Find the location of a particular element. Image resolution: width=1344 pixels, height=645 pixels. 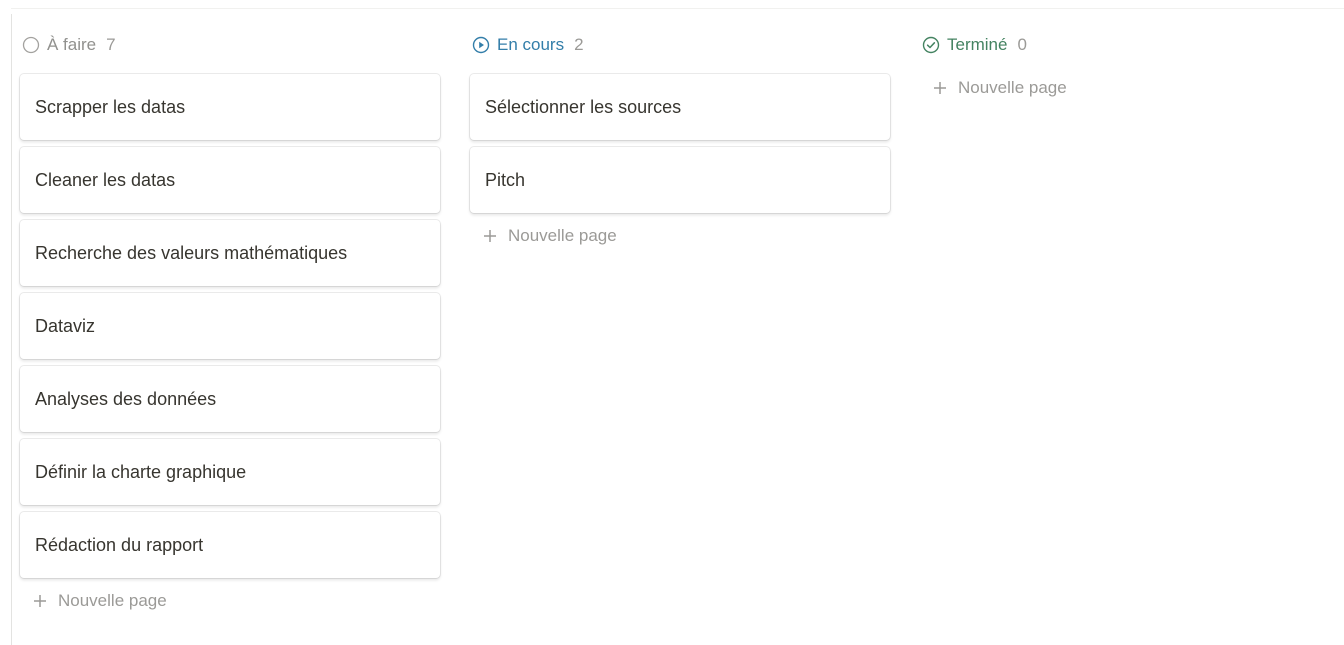

card: Définir la charte graphique is located at coordinates (230, 472).